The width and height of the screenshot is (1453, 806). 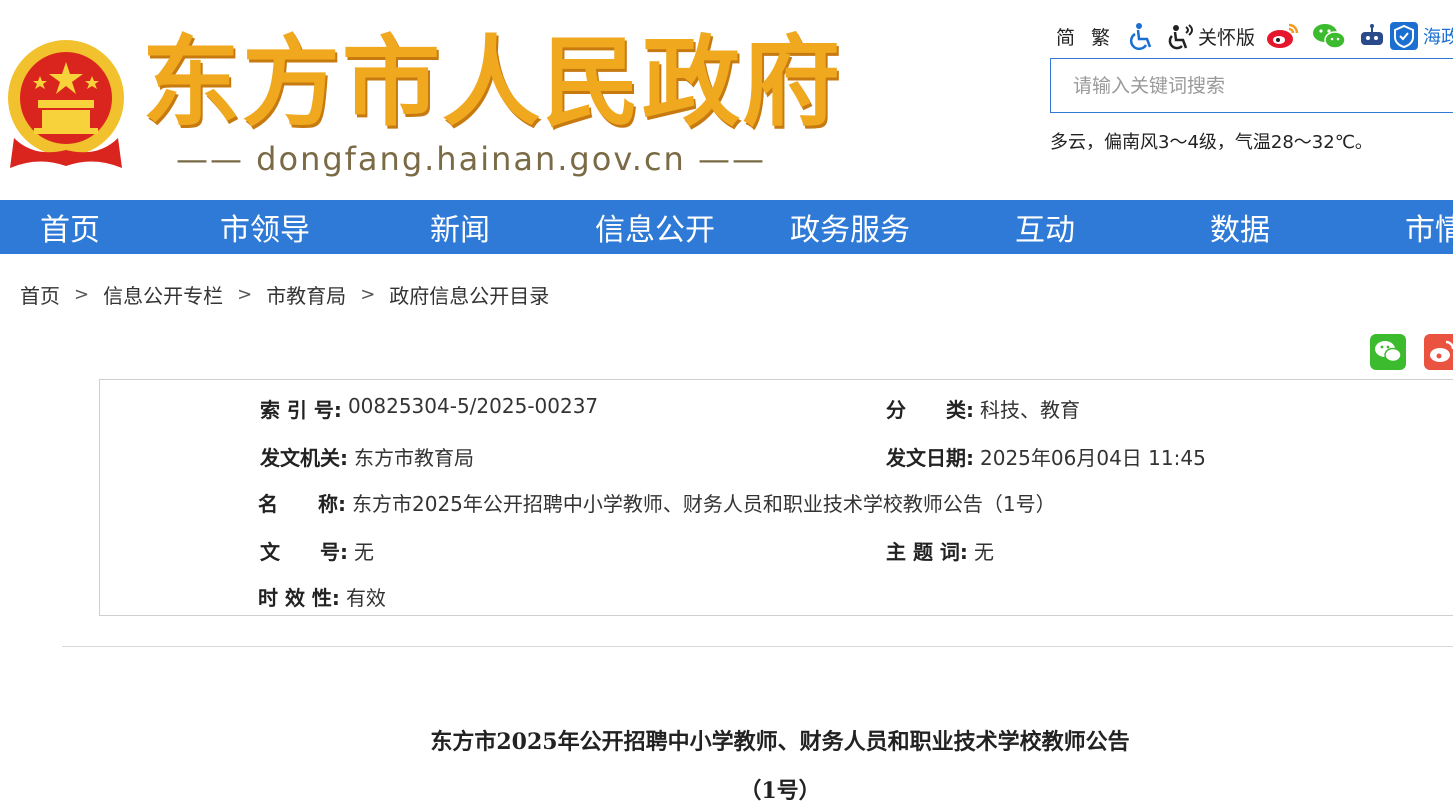 What do you see at coordinates (1438, 36) in the screenshot?
I see `hainan-app-link: 海政通` at bounding box center [1438, 36].